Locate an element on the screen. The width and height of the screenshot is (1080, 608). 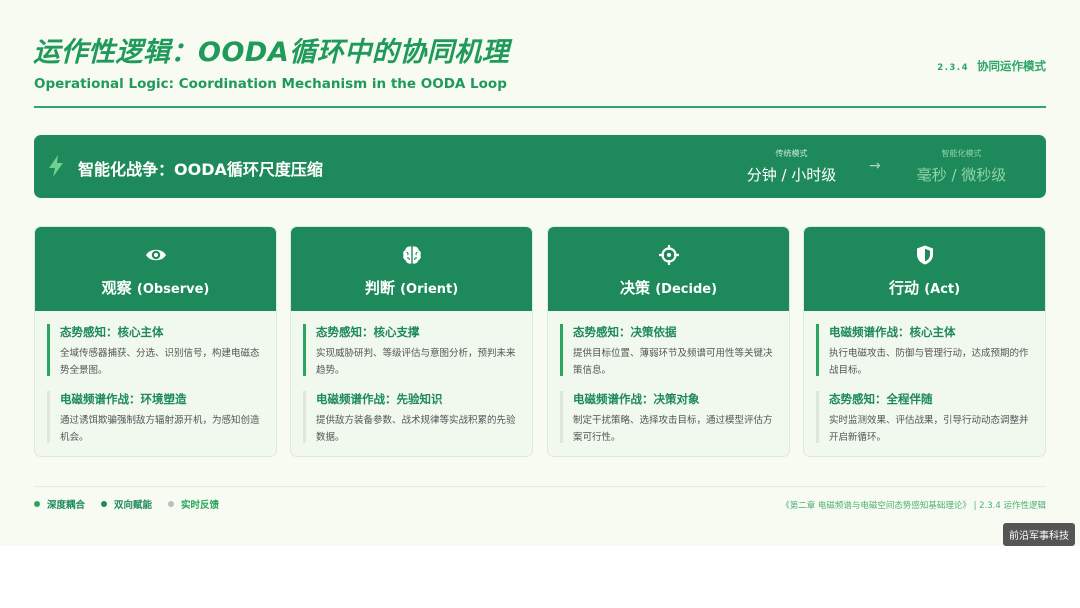
page-title: 运作性逻辑：OODA循环中的协同机理 is located at coordinates (271, 52).